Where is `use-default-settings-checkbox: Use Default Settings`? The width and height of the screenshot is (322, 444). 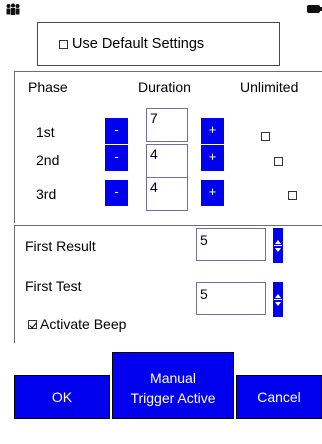
use-default-settings-checkbox: Use Default Settings is located at coordinates (158, 44).